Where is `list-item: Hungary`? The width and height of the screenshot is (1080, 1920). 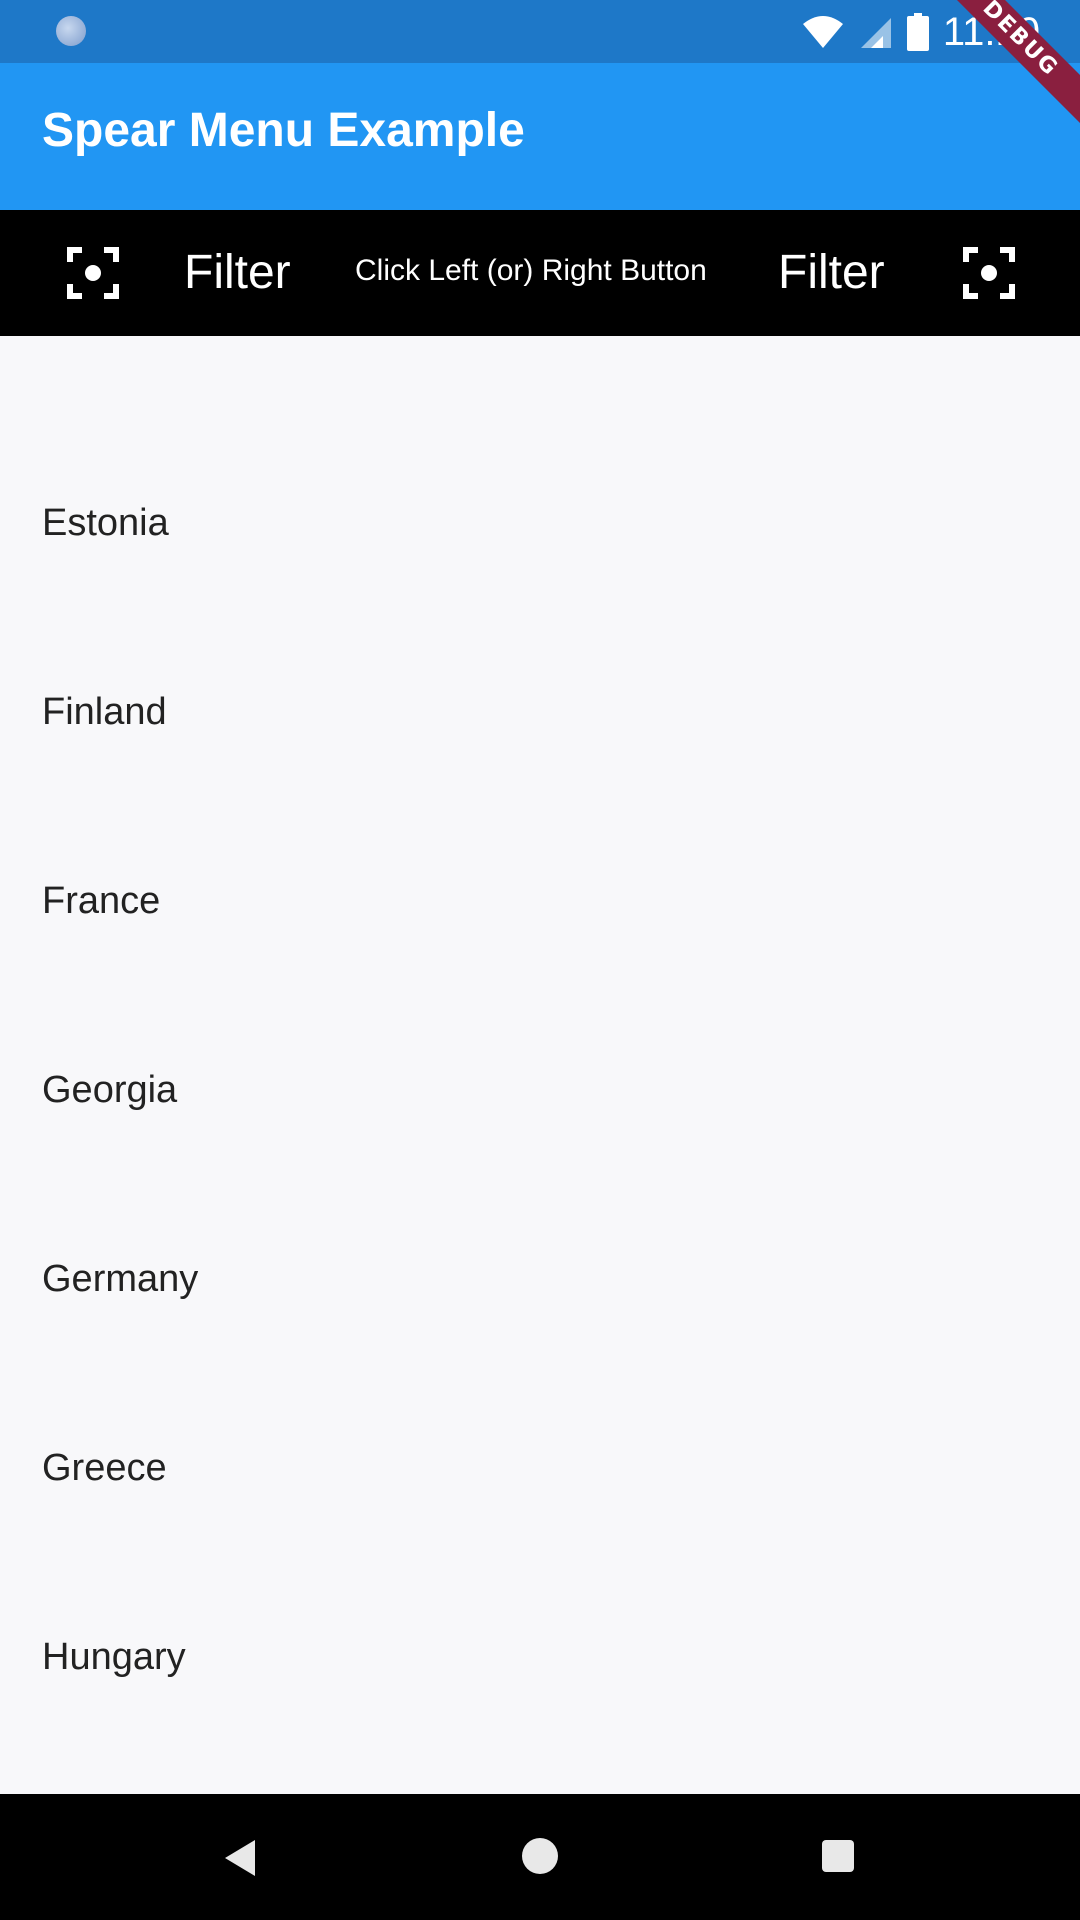
list-item: Hungary is located at coordinates (540, 1660).